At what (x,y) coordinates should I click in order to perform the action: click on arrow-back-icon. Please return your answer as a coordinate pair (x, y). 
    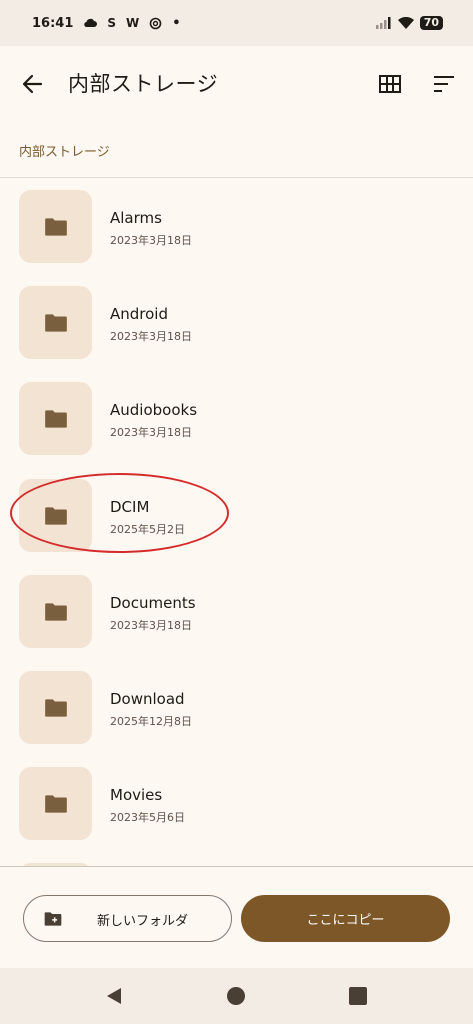
    Looking at the image, I should click on (32, 84).